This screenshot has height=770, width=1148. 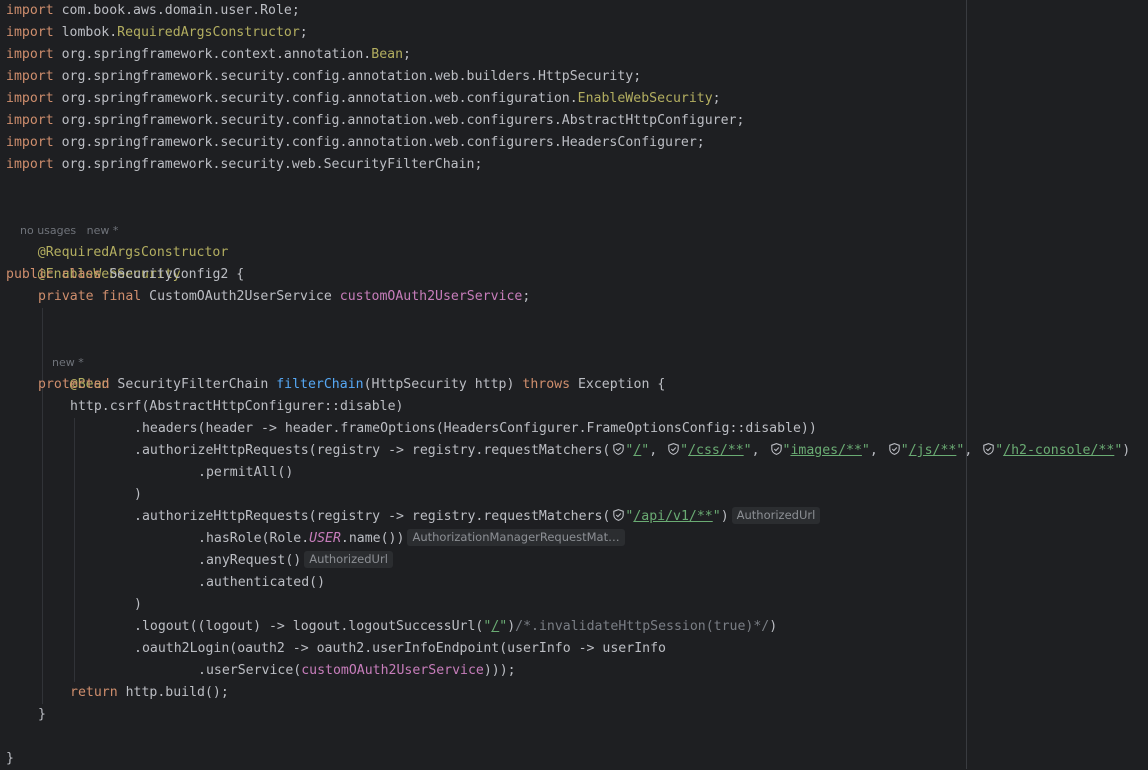 What do you see at coordinates (240, 296) in the screenshot?
I see `field-type: CustomOAuth2UserService` at bounding box center [240, 296].